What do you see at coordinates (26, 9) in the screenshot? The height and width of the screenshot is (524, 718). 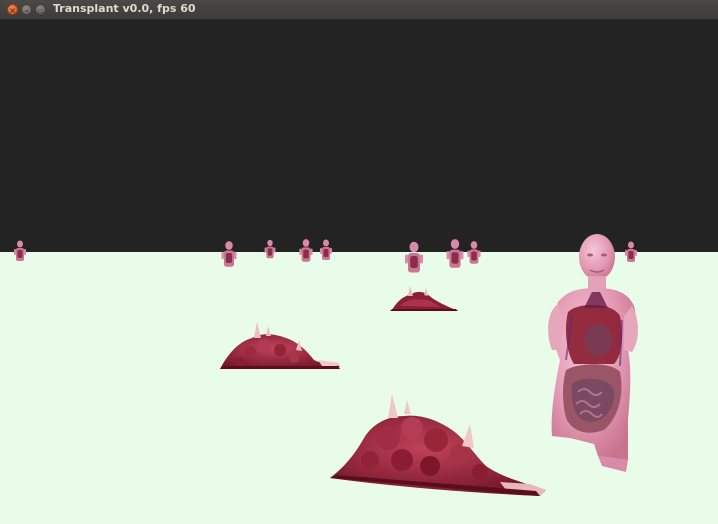 I see `minimize-button: –` at bounding box center [26, 9].